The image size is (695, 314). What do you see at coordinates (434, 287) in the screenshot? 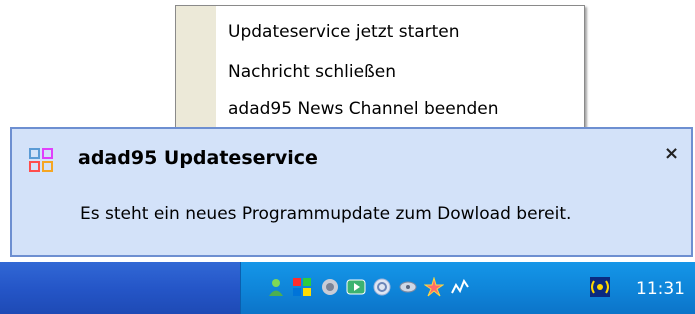
I see `star-icon` at bounding box center [434, 287].